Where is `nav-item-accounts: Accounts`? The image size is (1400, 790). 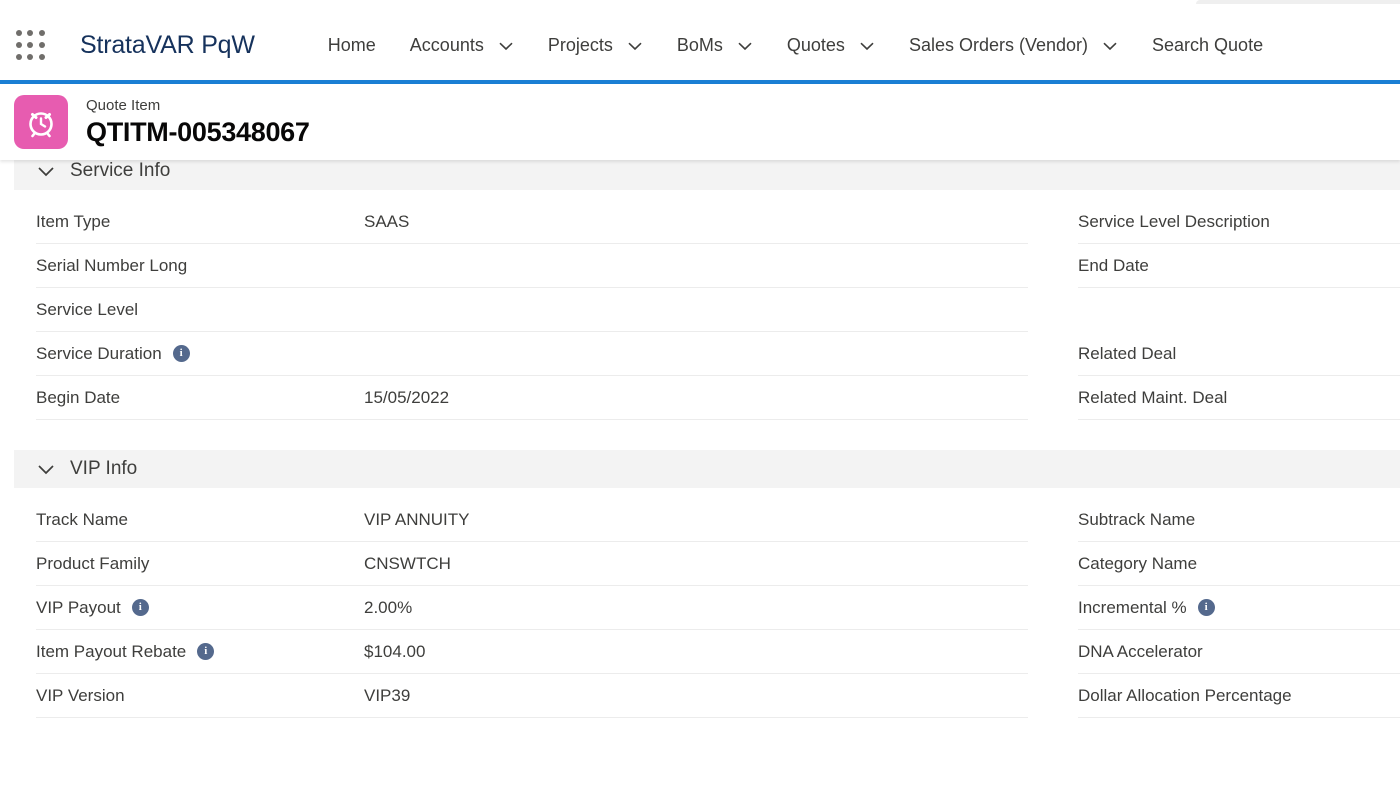 nav-item-accounts: Accounts is located at coordinates (462, 46).